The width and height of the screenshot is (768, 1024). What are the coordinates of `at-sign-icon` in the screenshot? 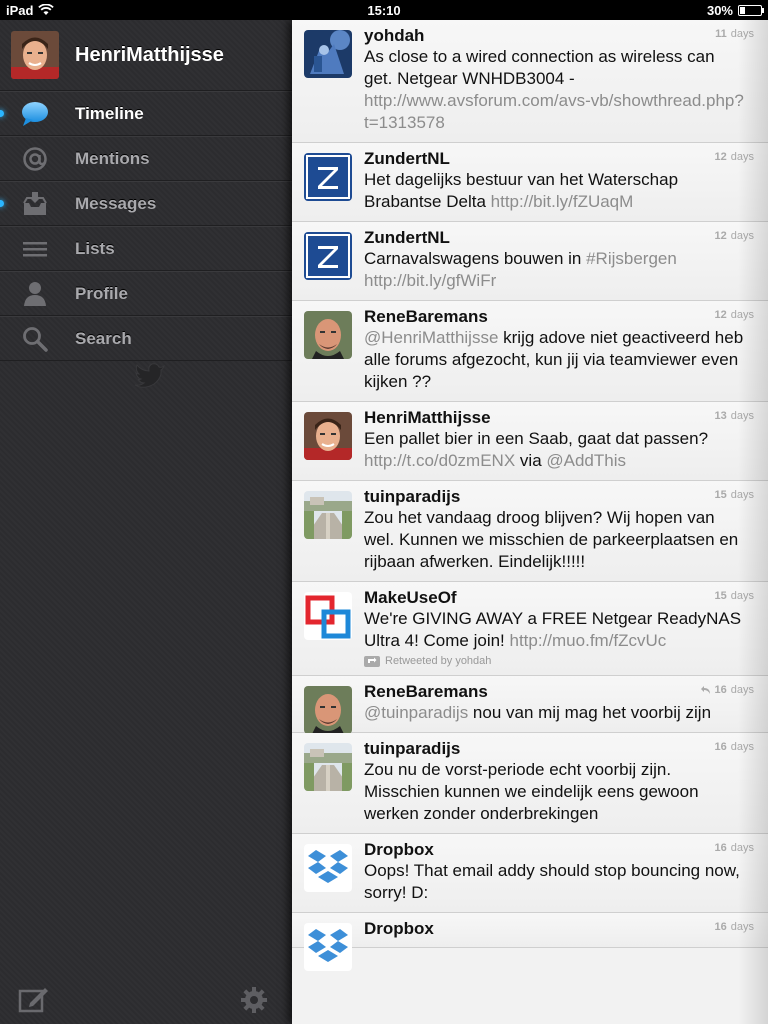 It's located at (35, 159).